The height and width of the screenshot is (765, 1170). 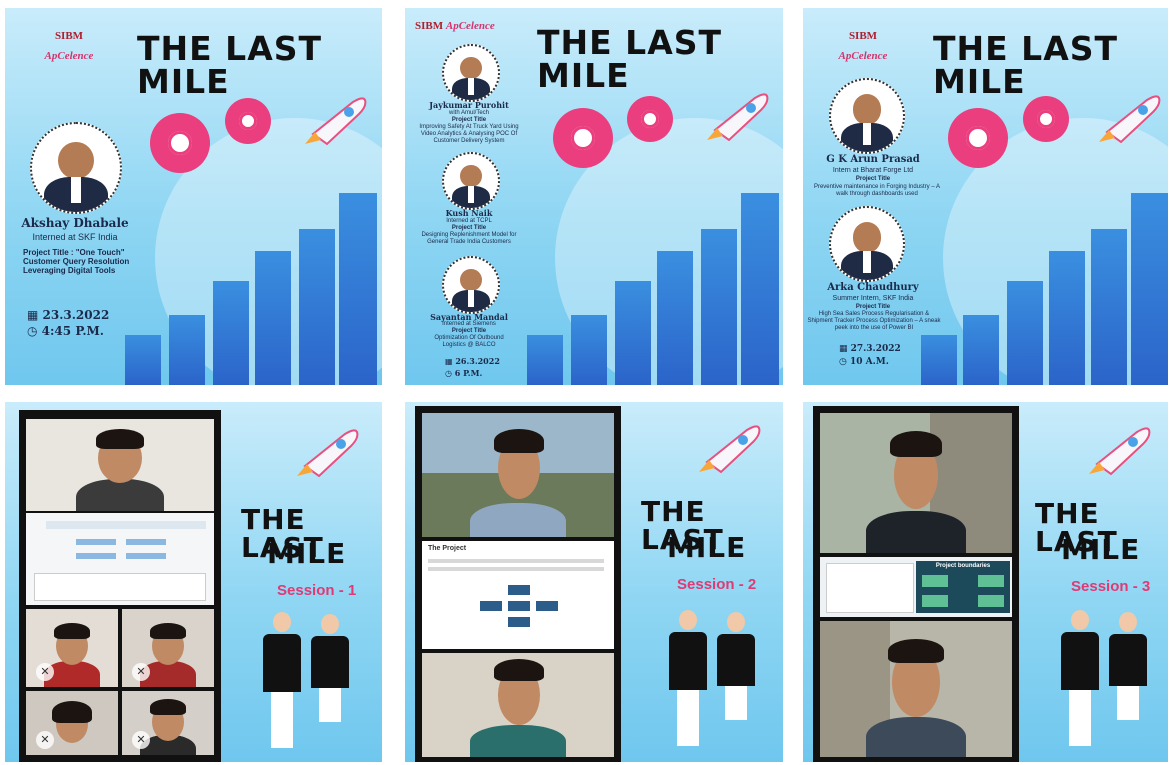 I want to click on speaker-name: Jaykumar Purohit, so click(x=469, y=105).